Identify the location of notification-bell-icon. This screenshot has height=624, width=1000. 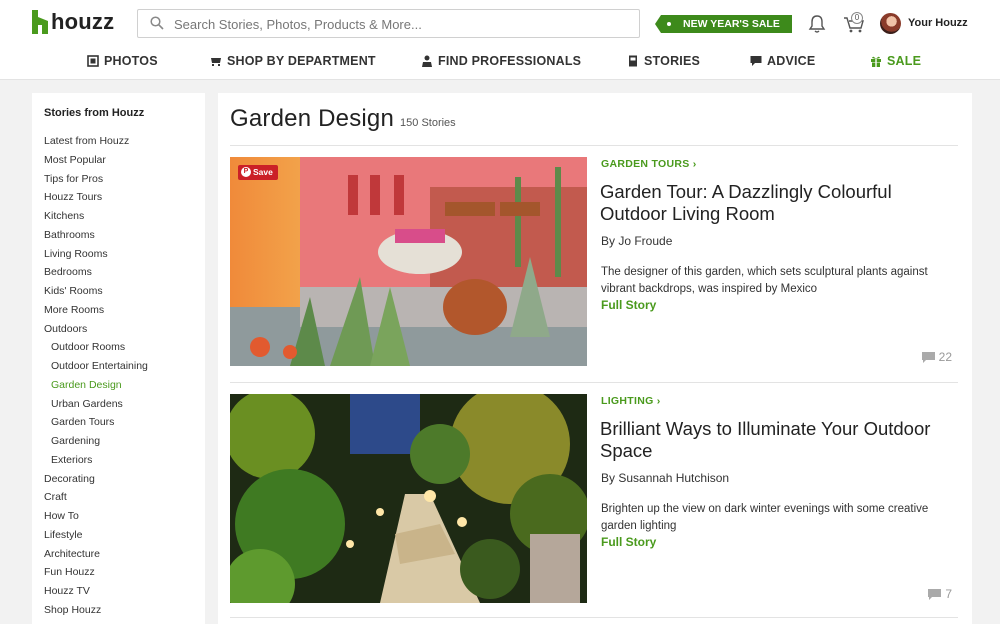
(817, 24).